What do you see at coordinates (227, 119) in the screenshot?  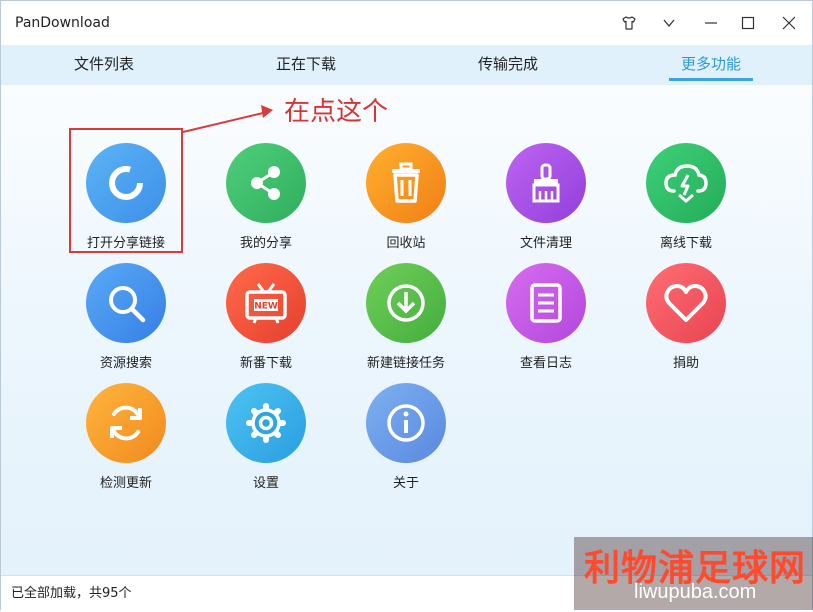 I see `annotation-arrow` at bounding box center [227, 119].